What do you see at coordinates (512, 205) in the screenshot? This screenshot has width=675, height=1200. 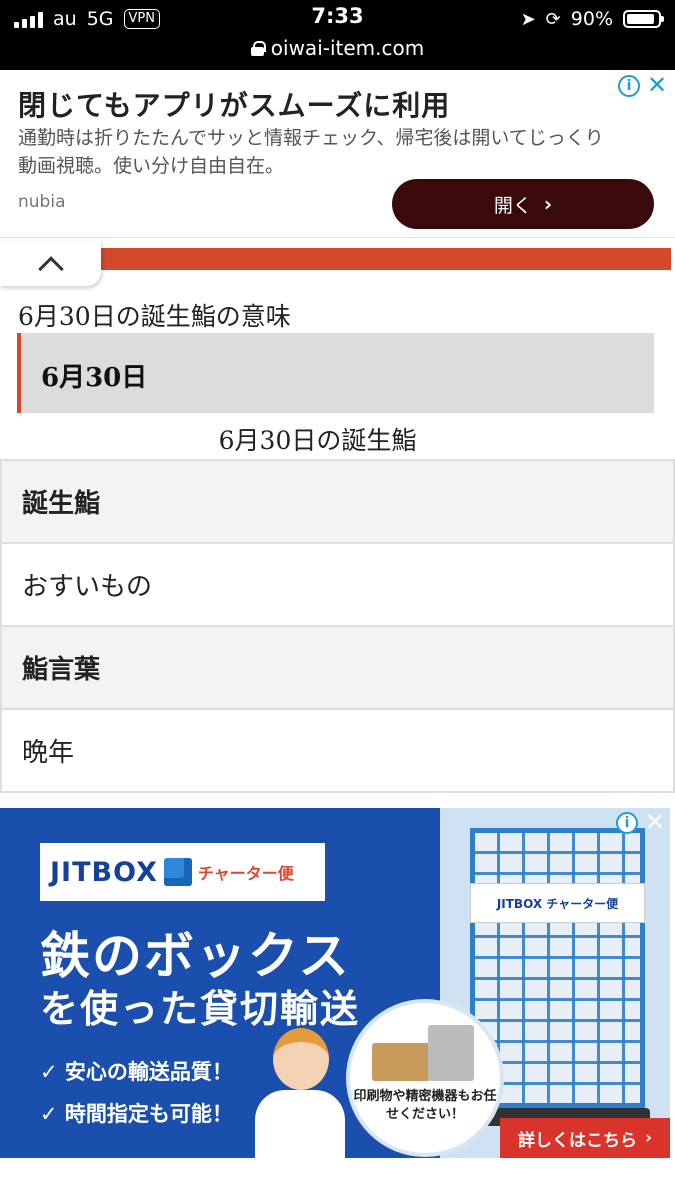 I see `open-button-label: 開く` at bounding box center [512, 205].